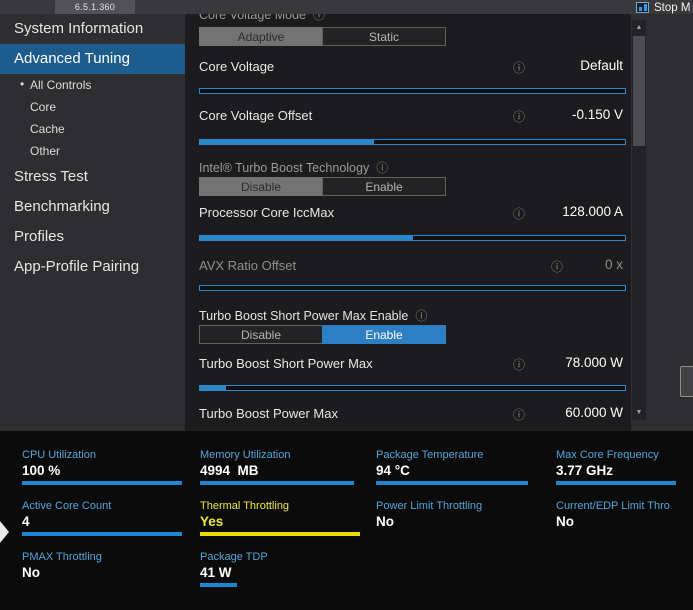 The image size is (693, 610). I want to click on telemetry-value: 94 °C, so click(393, 470).